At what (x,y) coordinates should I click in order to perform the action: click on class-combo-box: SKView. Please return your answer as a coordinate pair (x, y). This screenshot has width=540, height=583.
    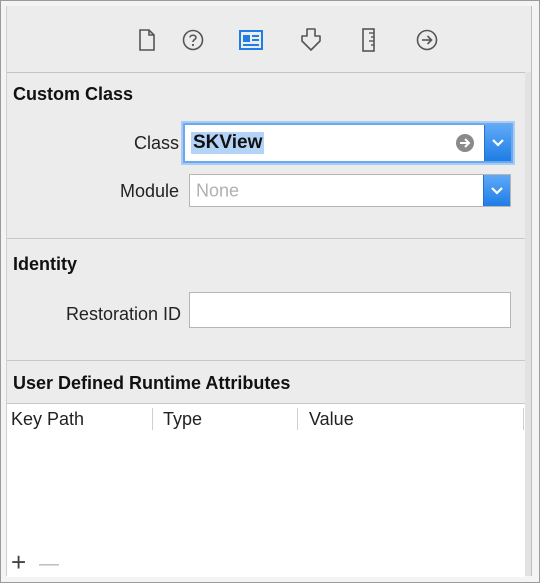
    Looking at the image, I should click on (348, 143).